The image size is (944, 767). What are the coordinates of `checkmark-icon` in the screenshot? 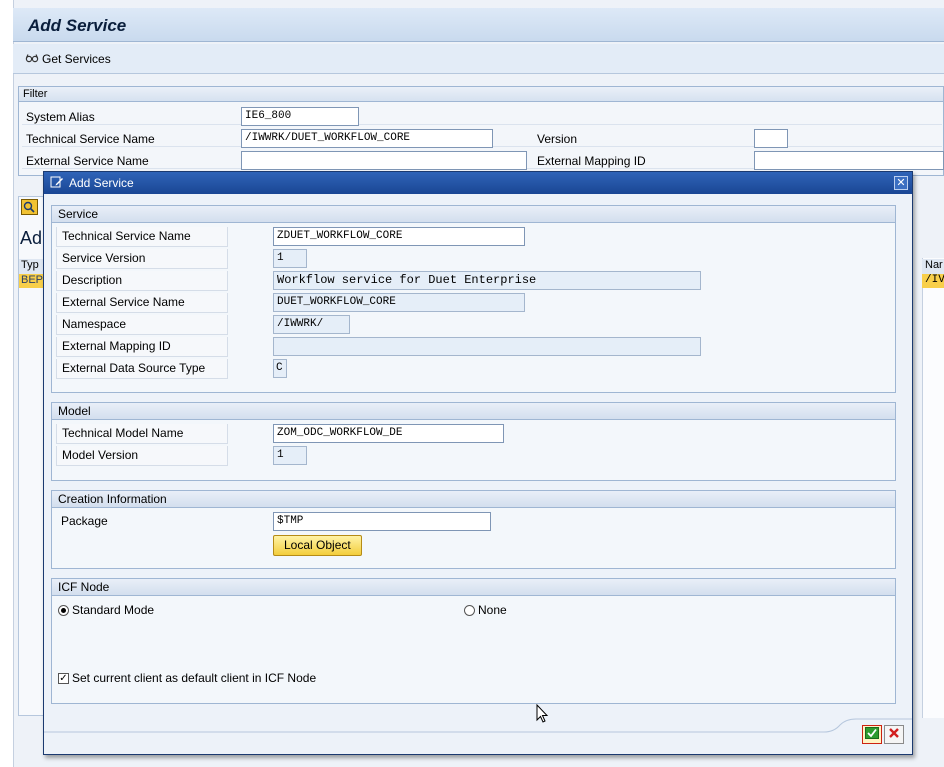 It's located at (872, 734).